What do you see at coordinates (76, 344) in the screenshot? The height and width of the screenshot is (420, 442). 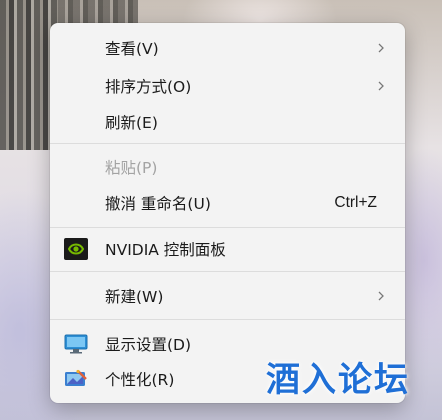 I see `monitor-icon` at bounding box center [76, 344].